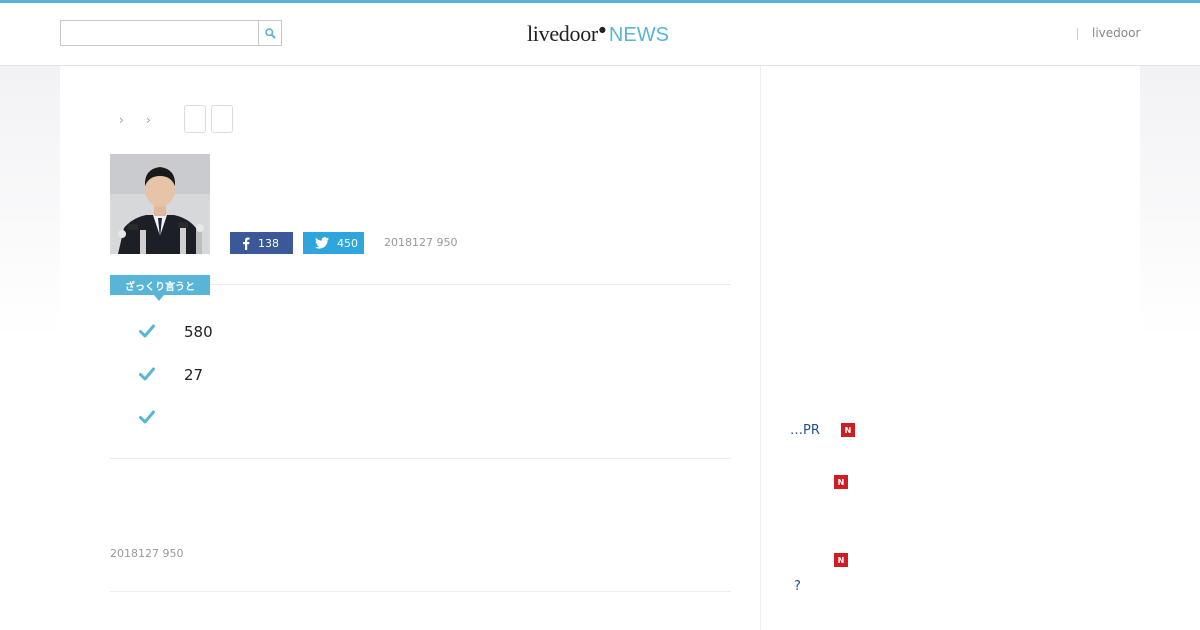 Image resolution: width=1200 pixels, height=630 pixels. I want to click on article-thumbnail, so click(160, 204).